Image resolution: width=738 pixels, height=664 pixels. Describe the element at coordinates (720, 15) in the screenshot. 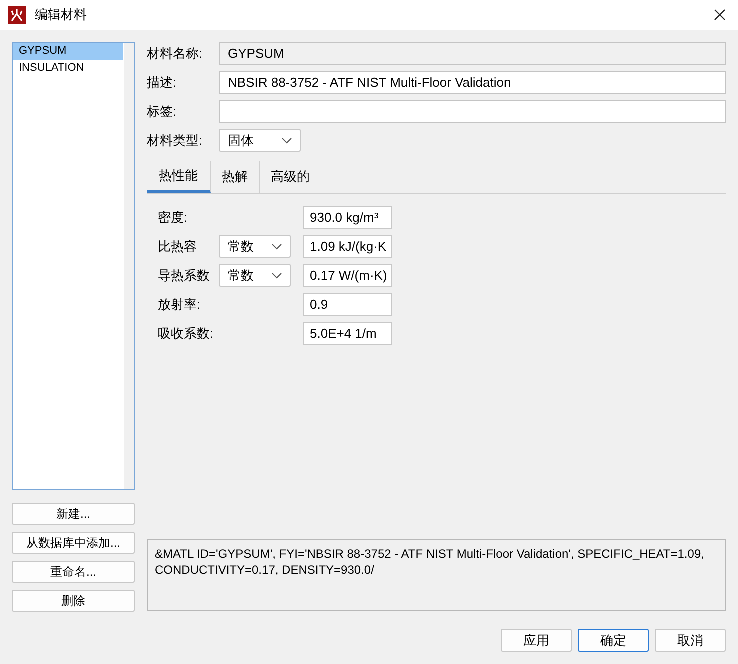

I see `close-icon` at that location.